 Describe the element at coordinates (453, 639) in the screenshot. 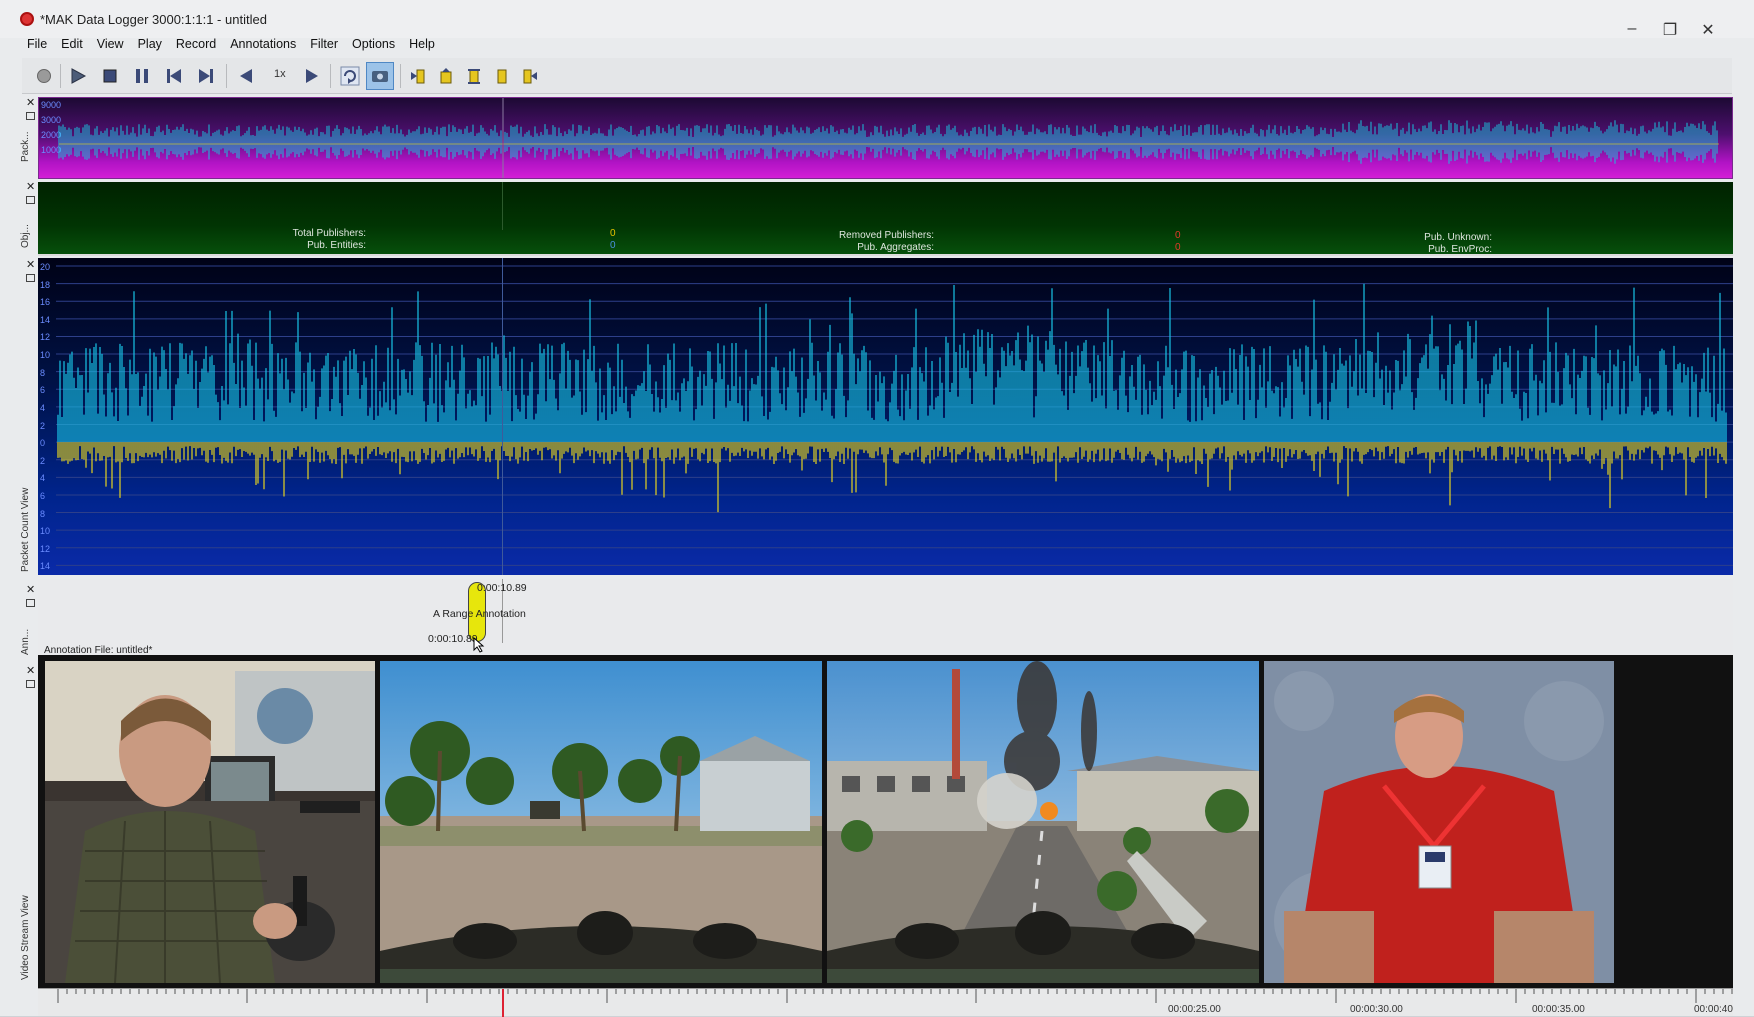

I see `annotation-time-bottom: 0:00:10.89` at that location.